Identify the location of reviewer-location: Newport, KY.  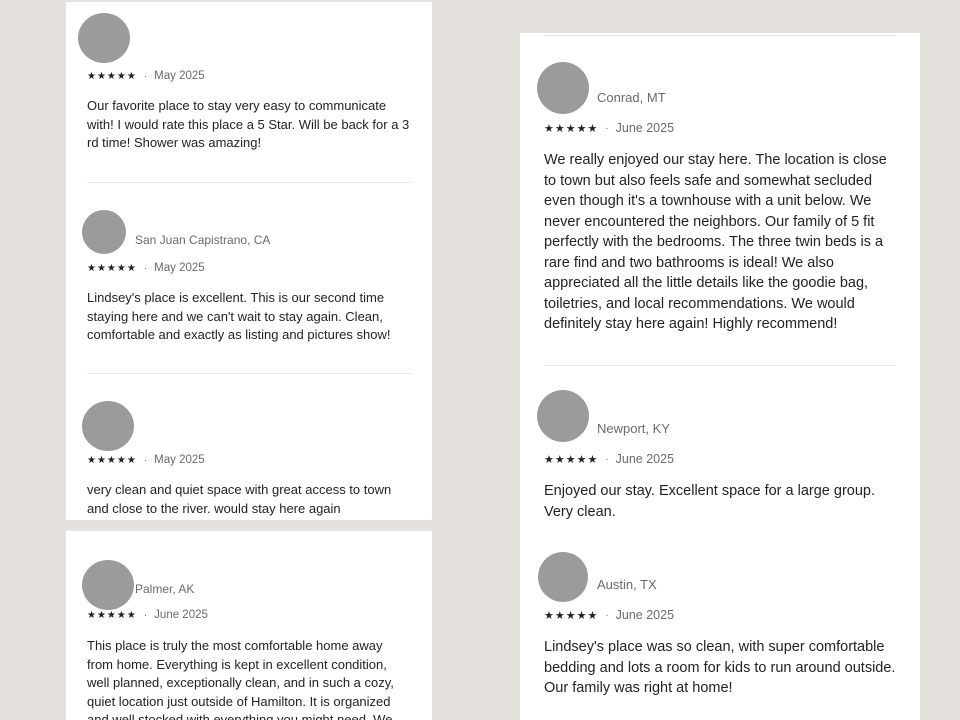
(633, 428).